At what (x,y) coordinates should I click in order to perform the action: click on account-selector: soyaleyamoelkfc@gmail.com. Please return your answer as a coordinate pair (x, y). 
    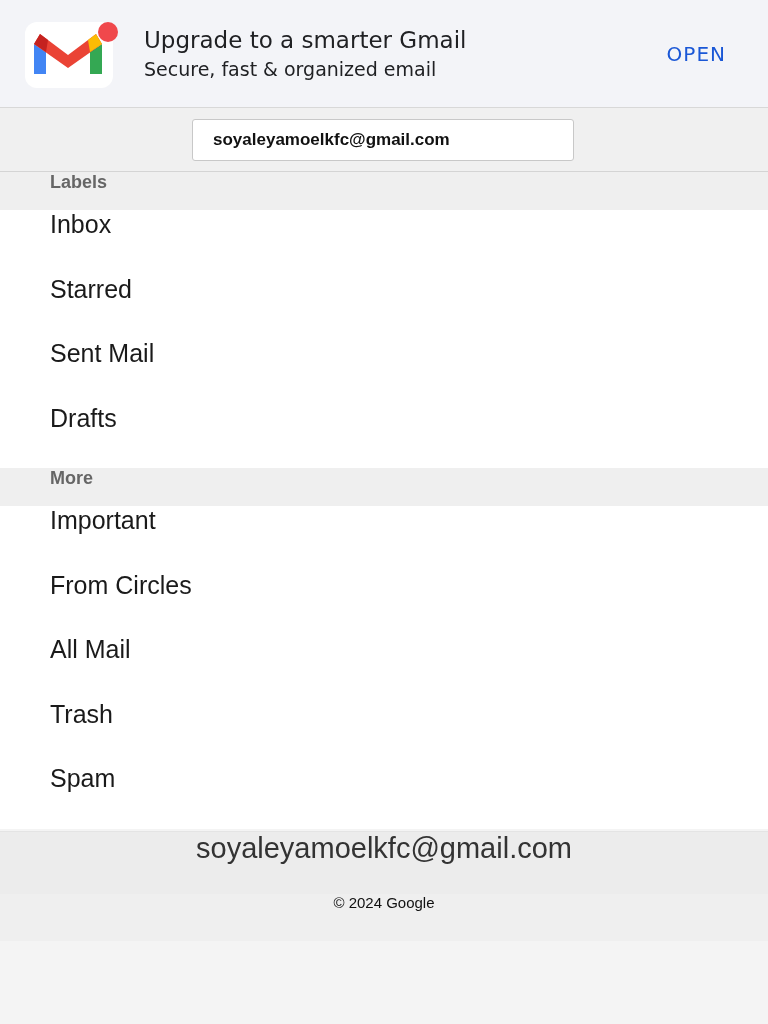
    Looking at the image, I should click on (383, 139).